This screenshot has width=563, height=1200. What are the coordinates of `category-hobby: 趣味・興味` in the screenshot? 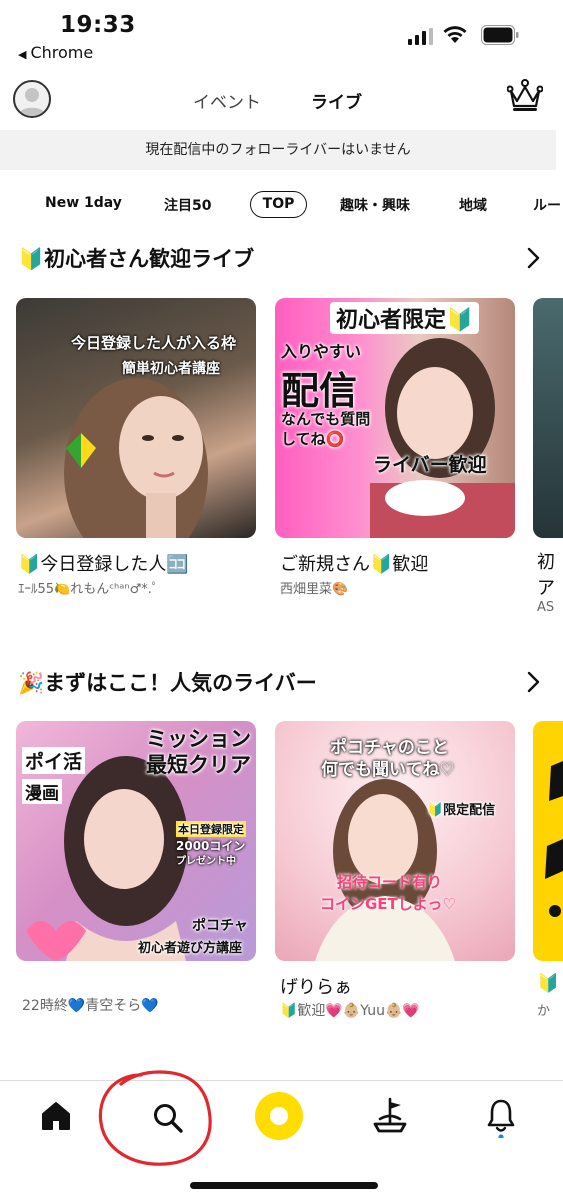 It's located at (375, 205).